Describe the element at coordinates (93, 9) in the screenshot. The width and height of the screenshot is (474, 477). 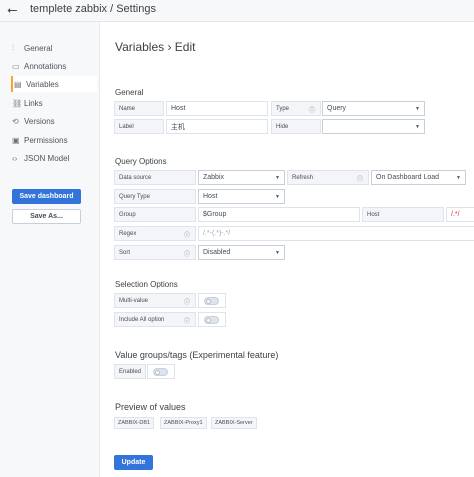
I see `page-title: templete zabbix / Settings` at that location.